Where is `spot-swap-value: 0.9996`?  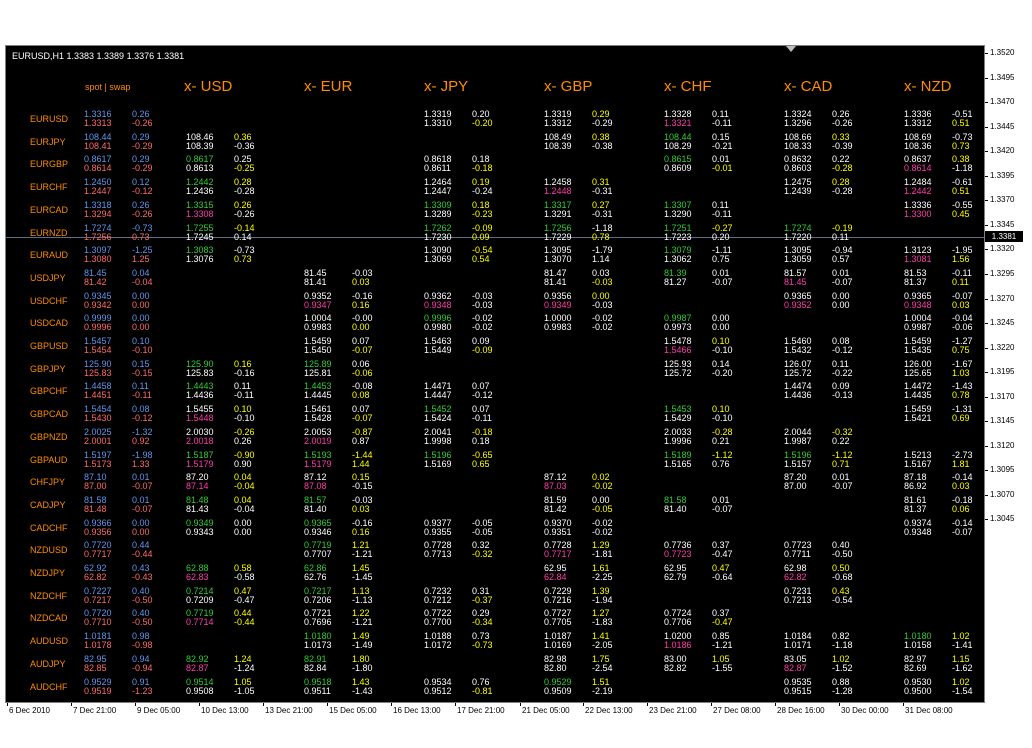 spot-swap-value: 0.9996 is located at coordinates (98, 327).